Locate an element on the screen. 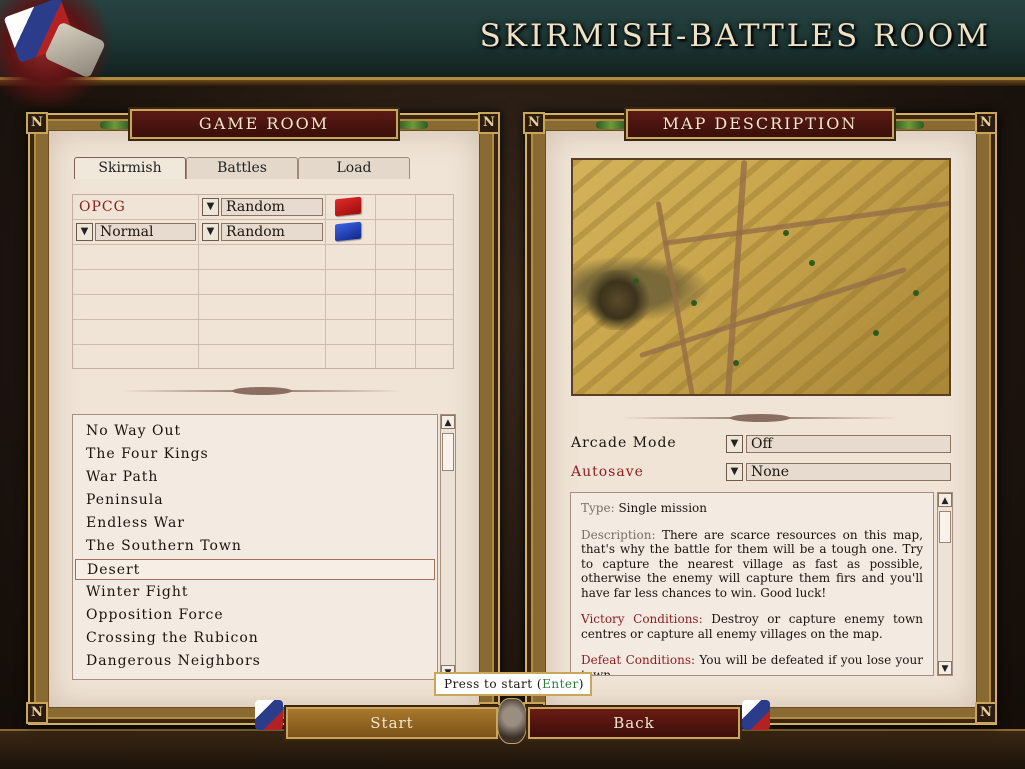 The width and height of the screenshot is (1025, 769). start-tooltip: Press to start (Enter) is located at coordinates (513, 684).